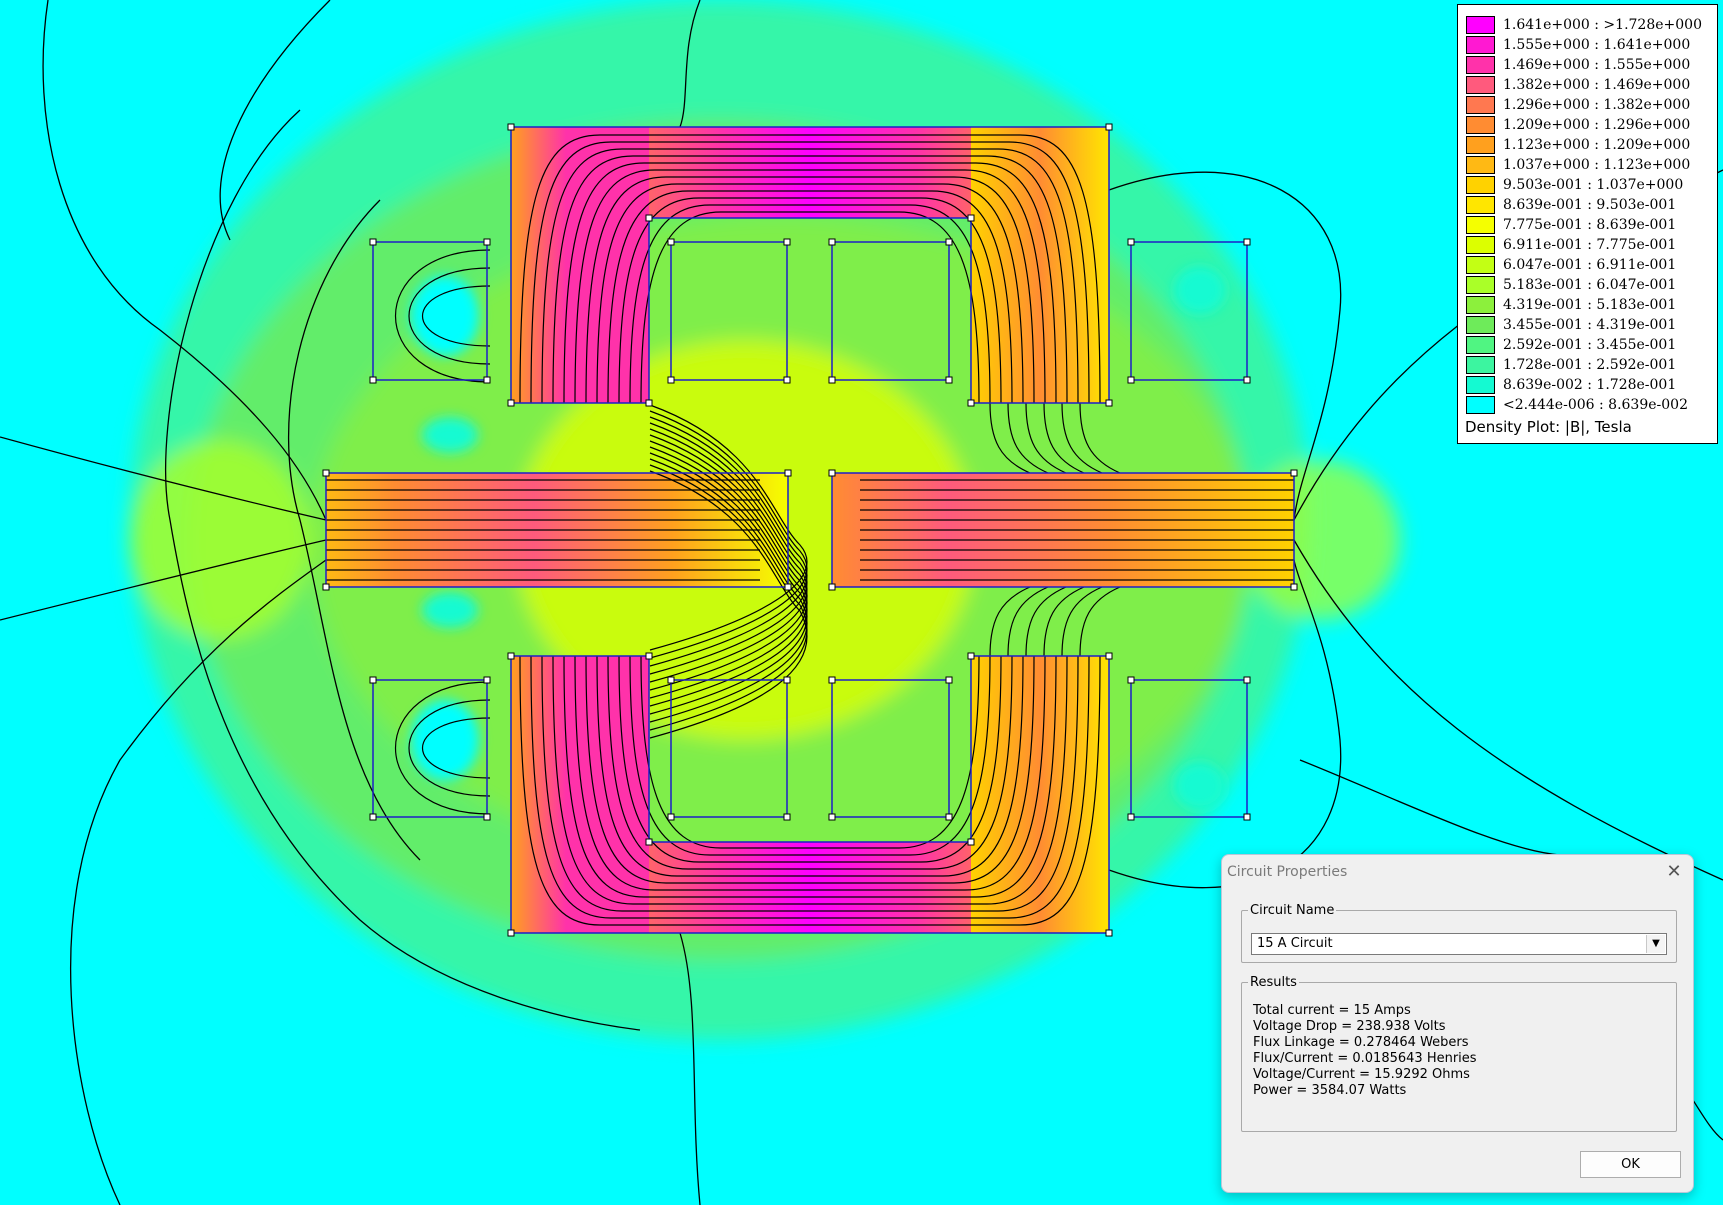  Describe the element at coordinates (1590, 325) in the screenshot. I see `legend-label: 3.455e-001 : 4.319e-001` at that location.